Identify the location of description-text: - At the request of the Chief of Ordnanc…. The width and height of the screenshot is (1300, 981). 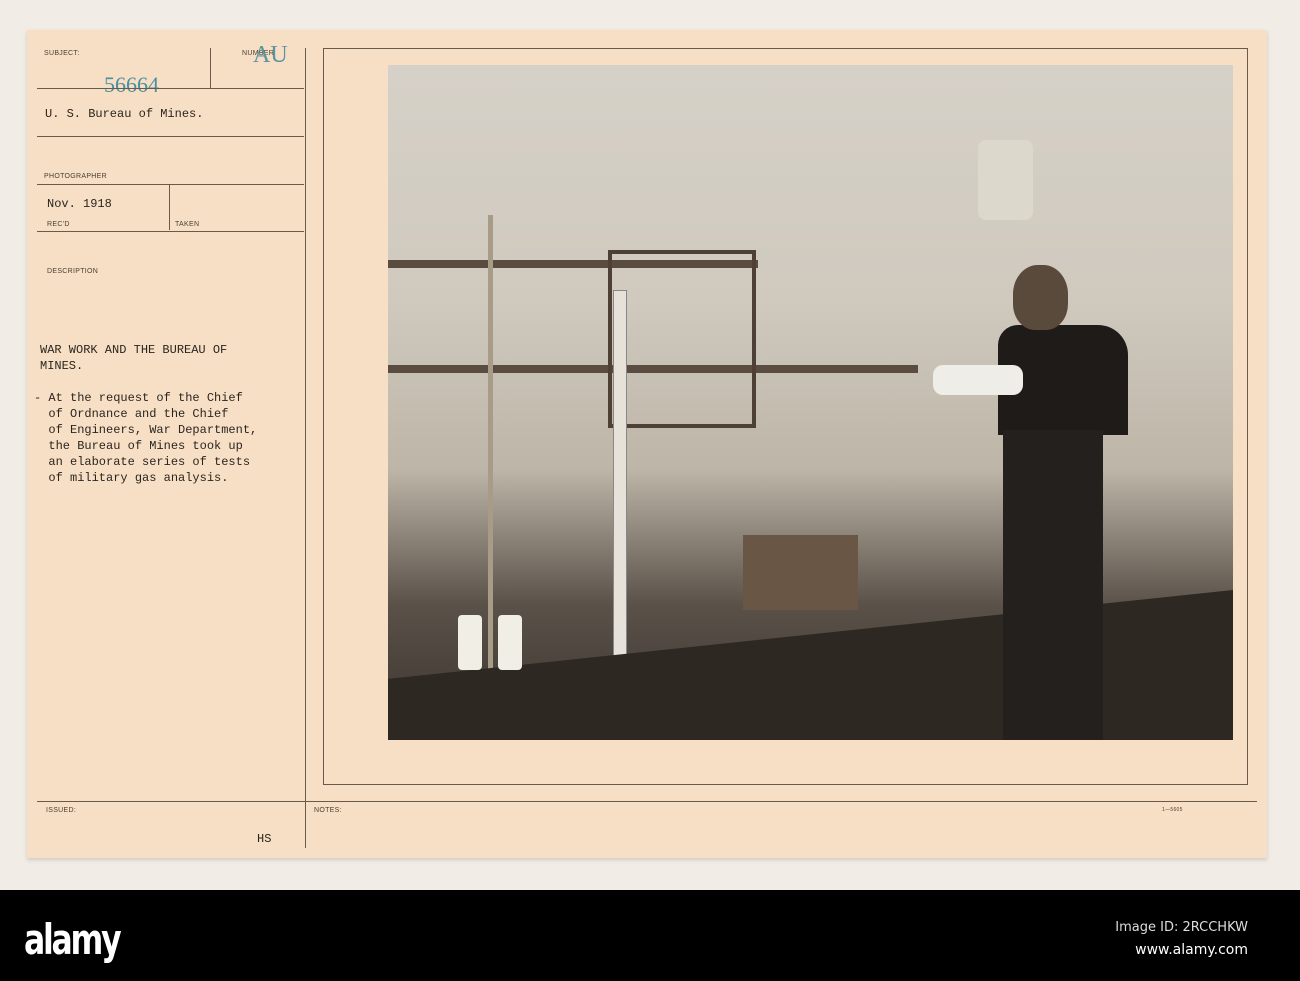
(146, 438).